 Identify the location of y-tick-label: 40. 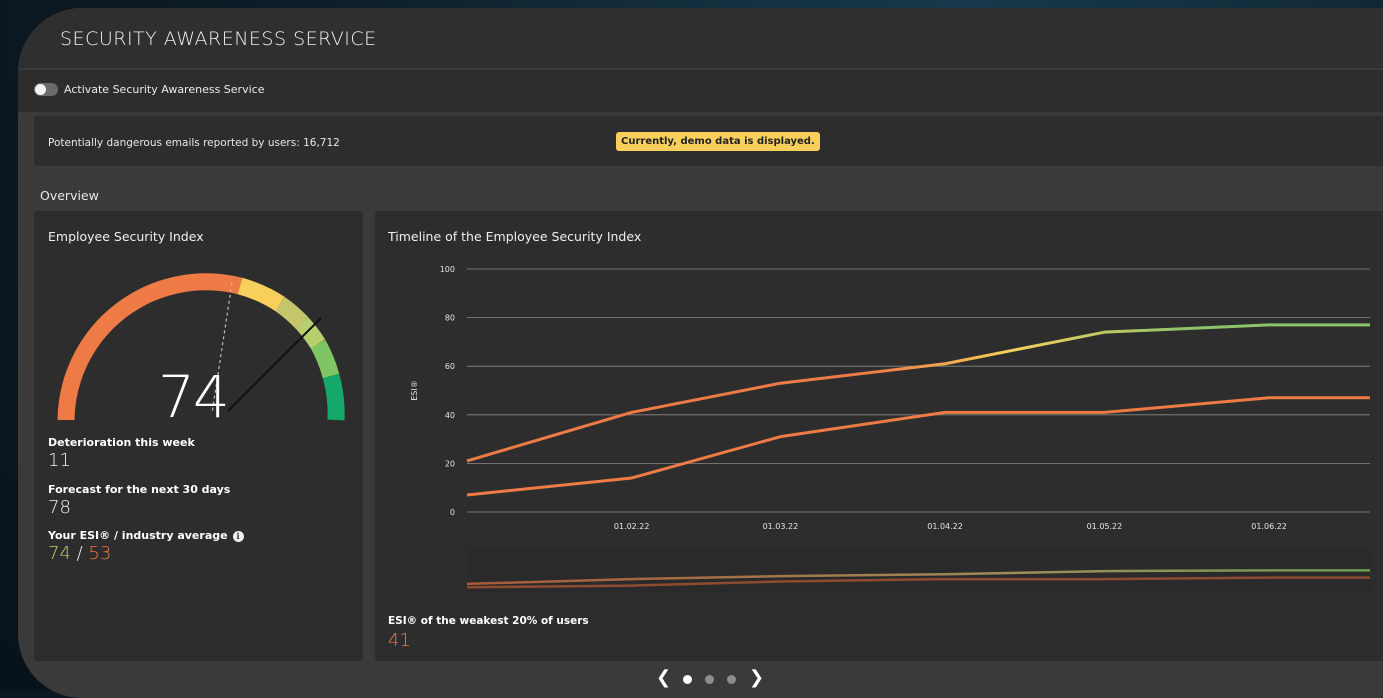
(450, 415).